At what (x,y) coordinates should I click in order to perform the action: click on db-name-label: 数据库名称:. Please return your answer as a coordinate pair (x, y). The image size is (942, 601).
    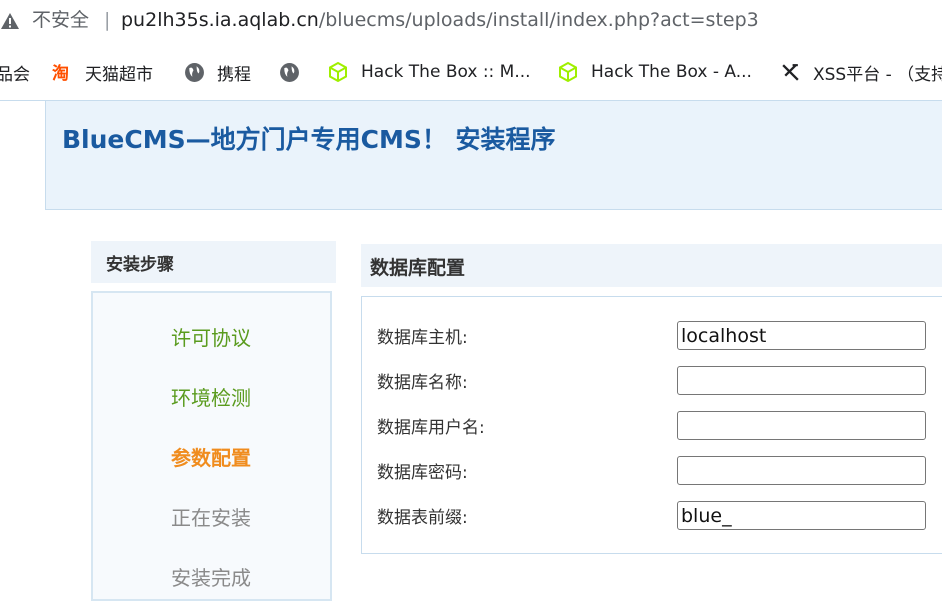
    Looking at the image, I should click on (422, 383).